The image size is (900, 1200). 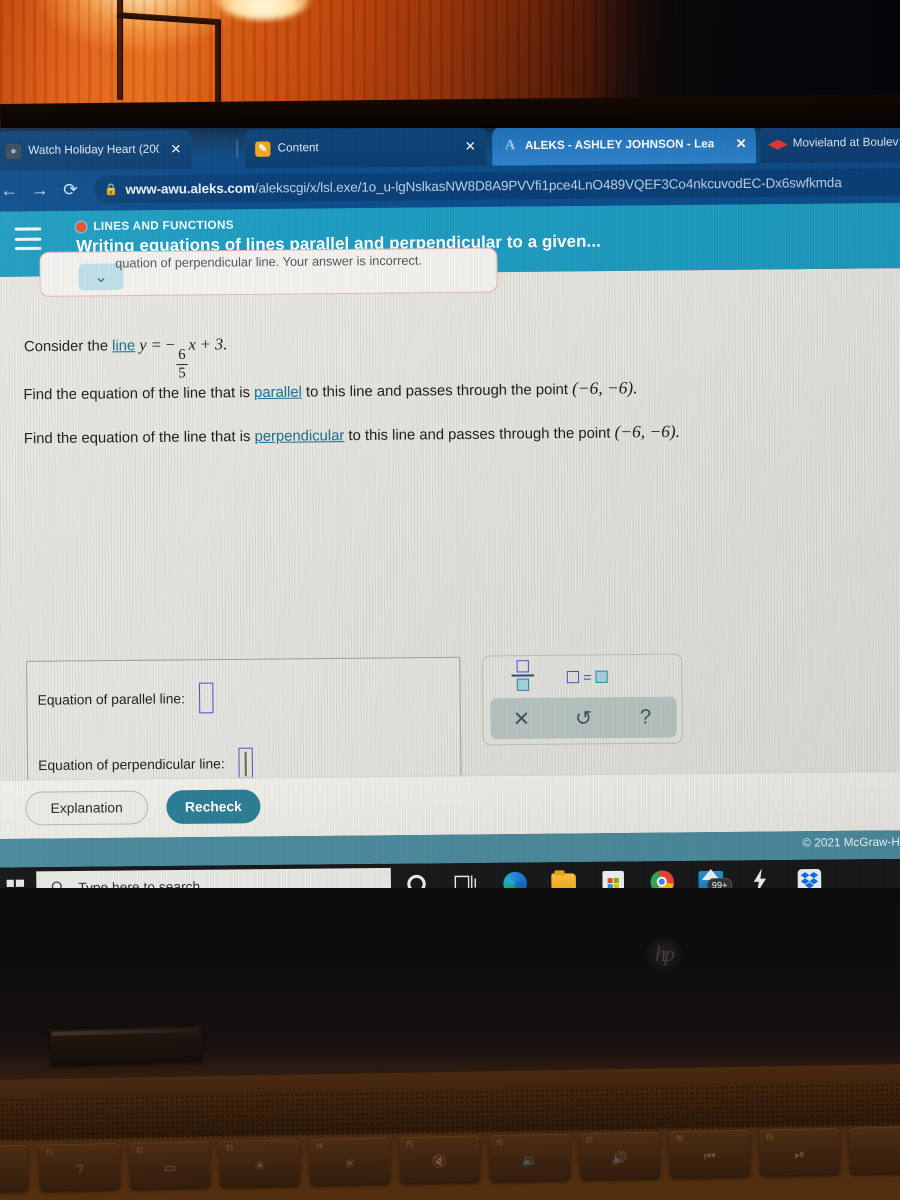 What do you see at coordinates (299, 436) in the screenshot?
I see `perpendicular-glossary-link: perpendicular` at bounding box center [299, 436].